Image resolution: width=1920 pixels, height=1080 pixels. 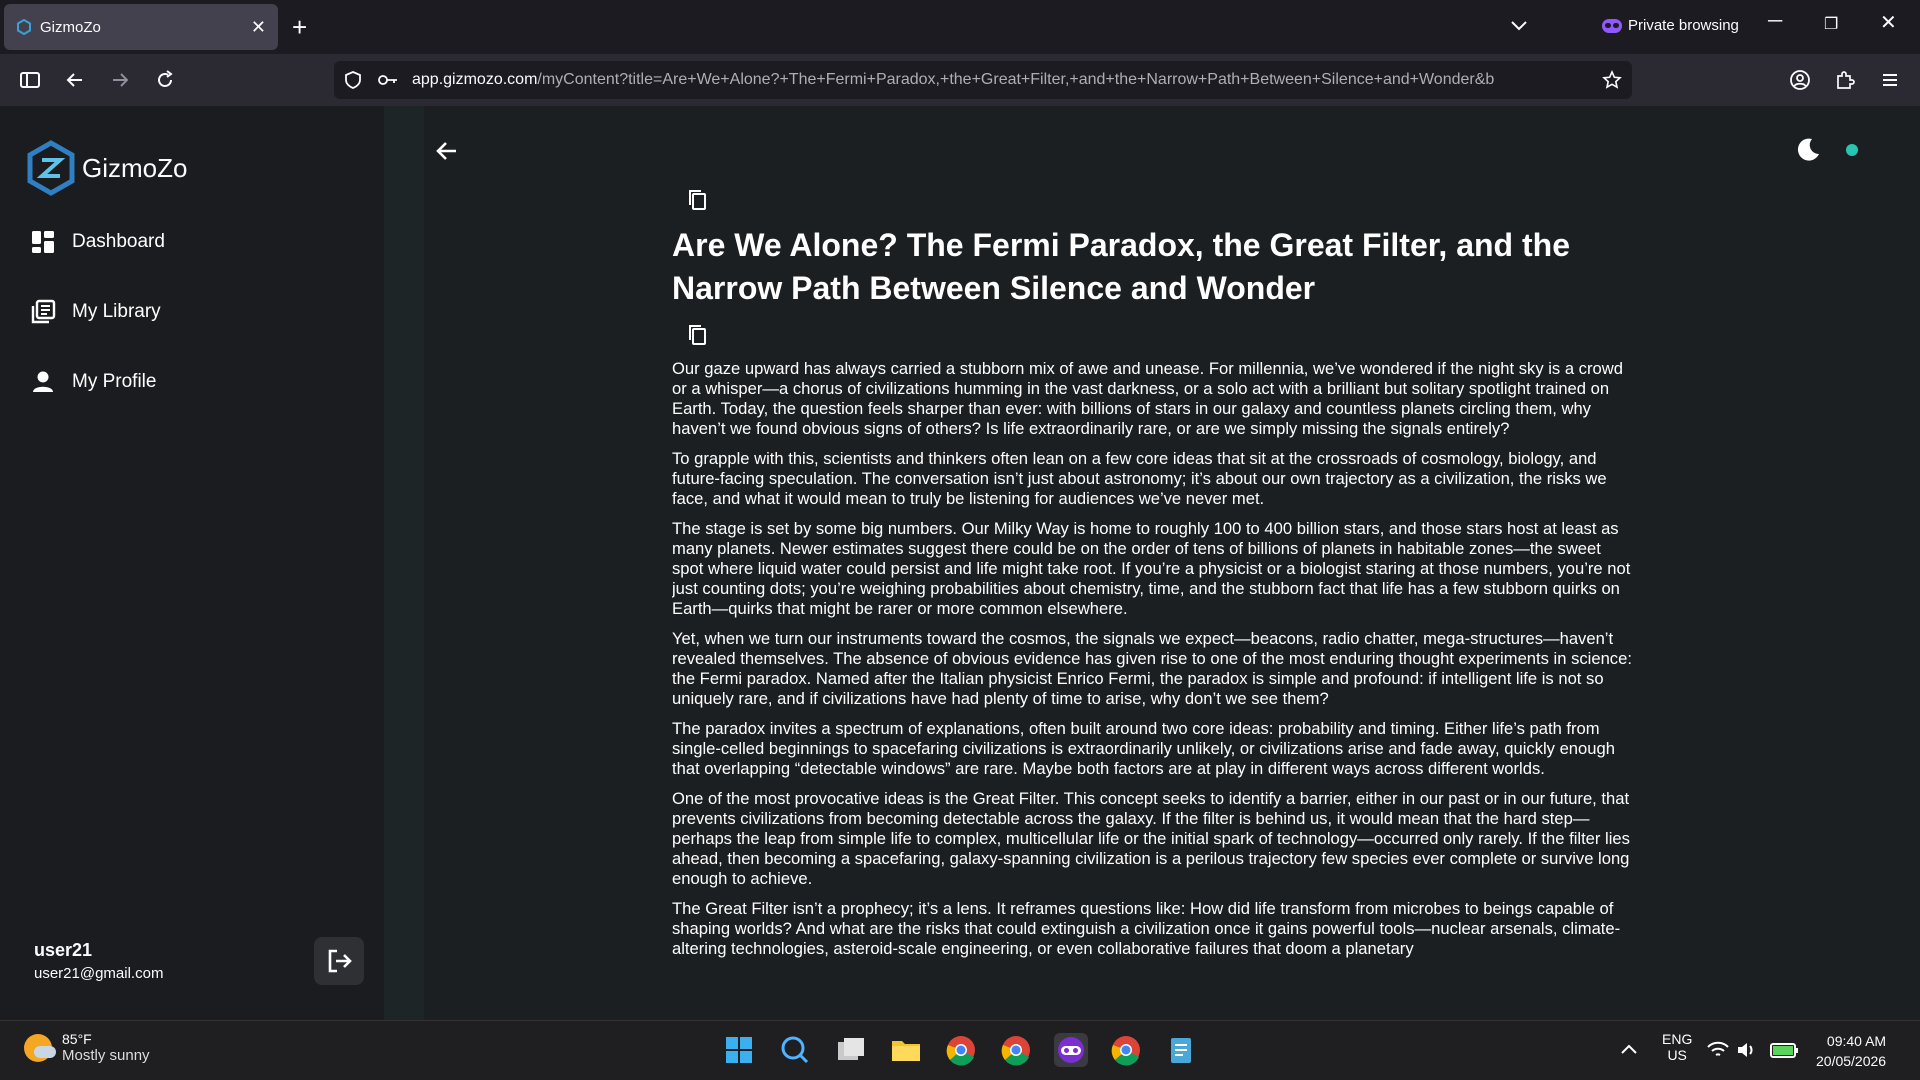 I want to click on reload-icon, so click(x=165, y=78).